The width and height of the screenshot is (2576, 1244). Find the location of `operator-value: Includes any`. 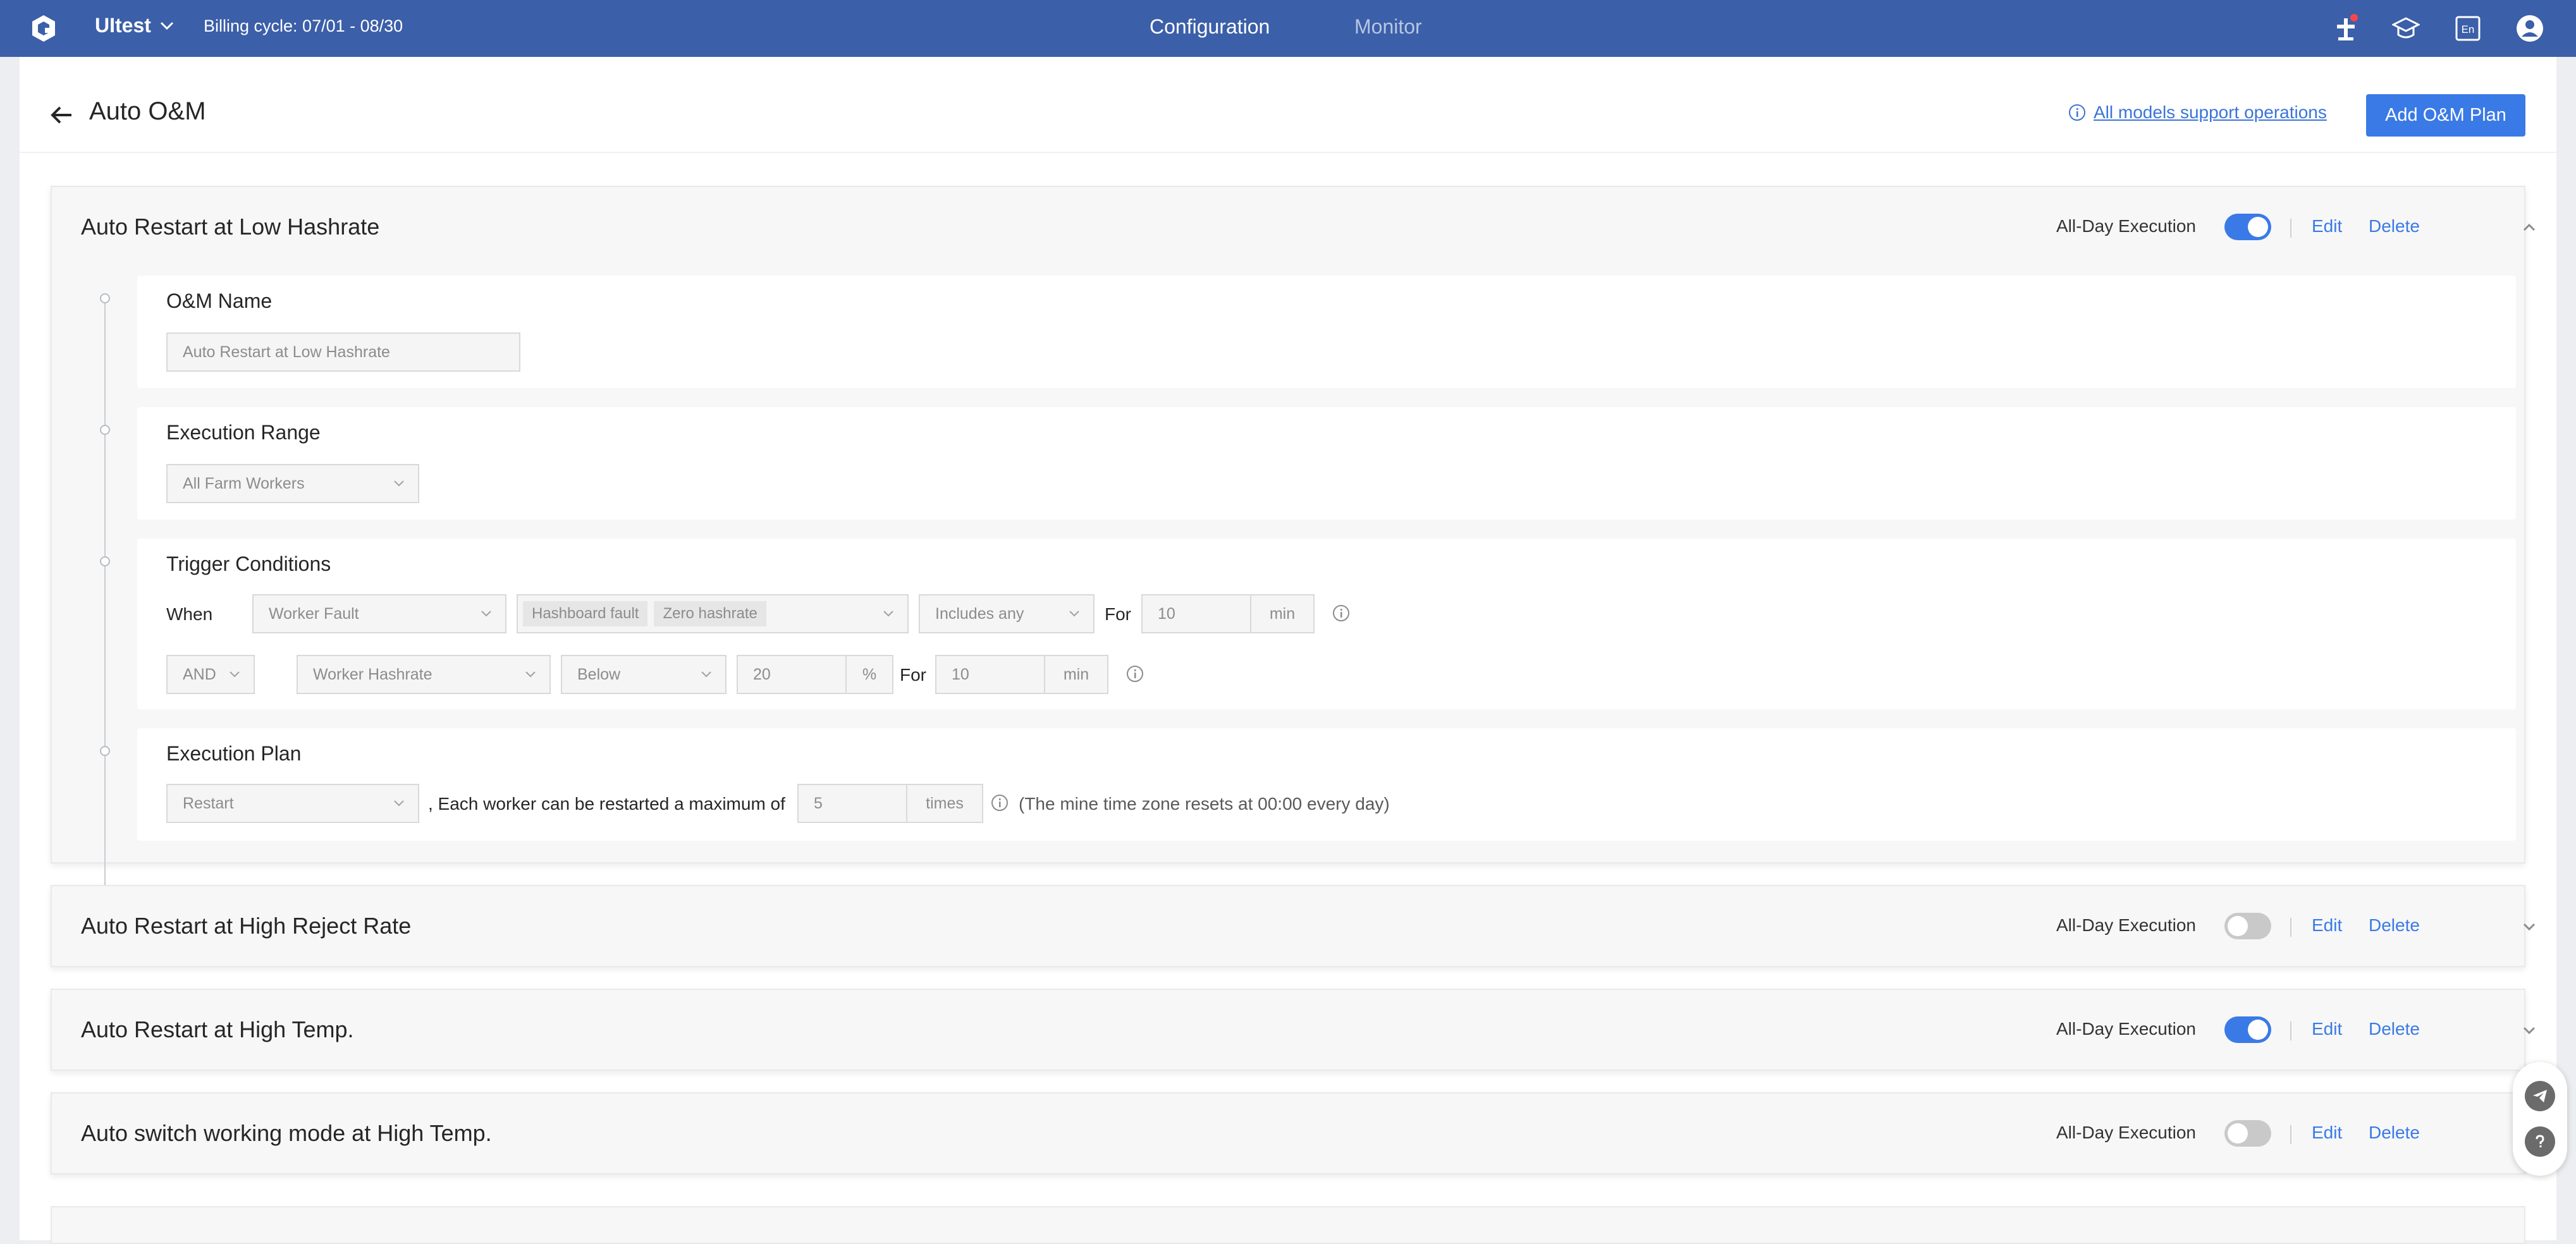

operator-value: Includes any is located at coordinates (979, 613).